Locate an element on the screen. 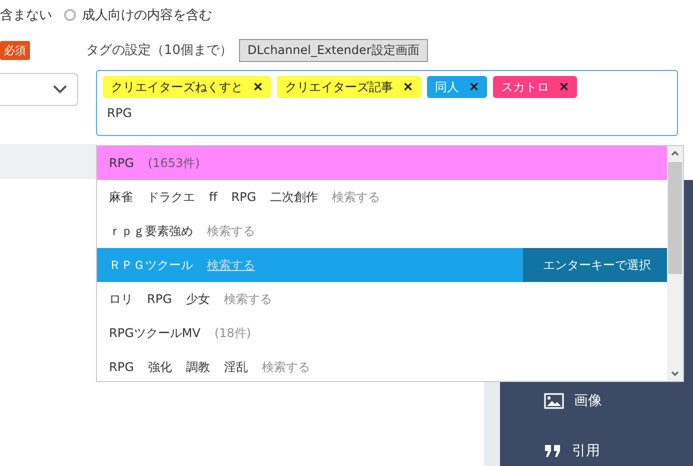  suggestion-item: ＲＰＧツクール 検索する エンターキーで選択 is located at coordinates (382, 265).